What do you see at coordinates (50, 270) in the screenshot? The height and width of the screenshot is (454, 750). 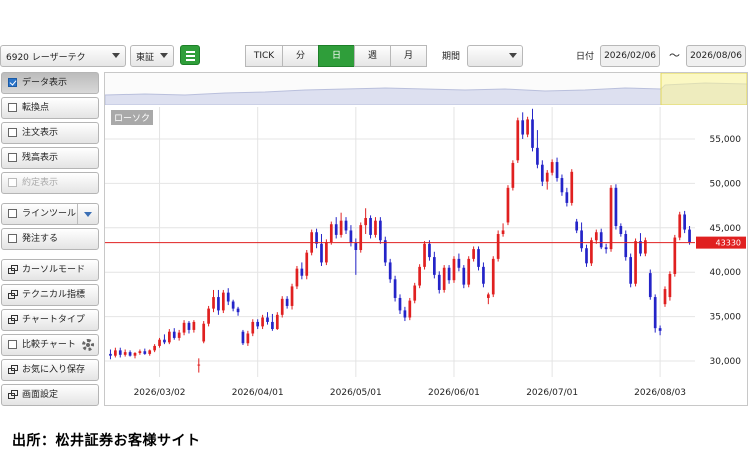 I see `sidebar-item-cursor-mode: カーソルモード` at bounding box center [50, 270].